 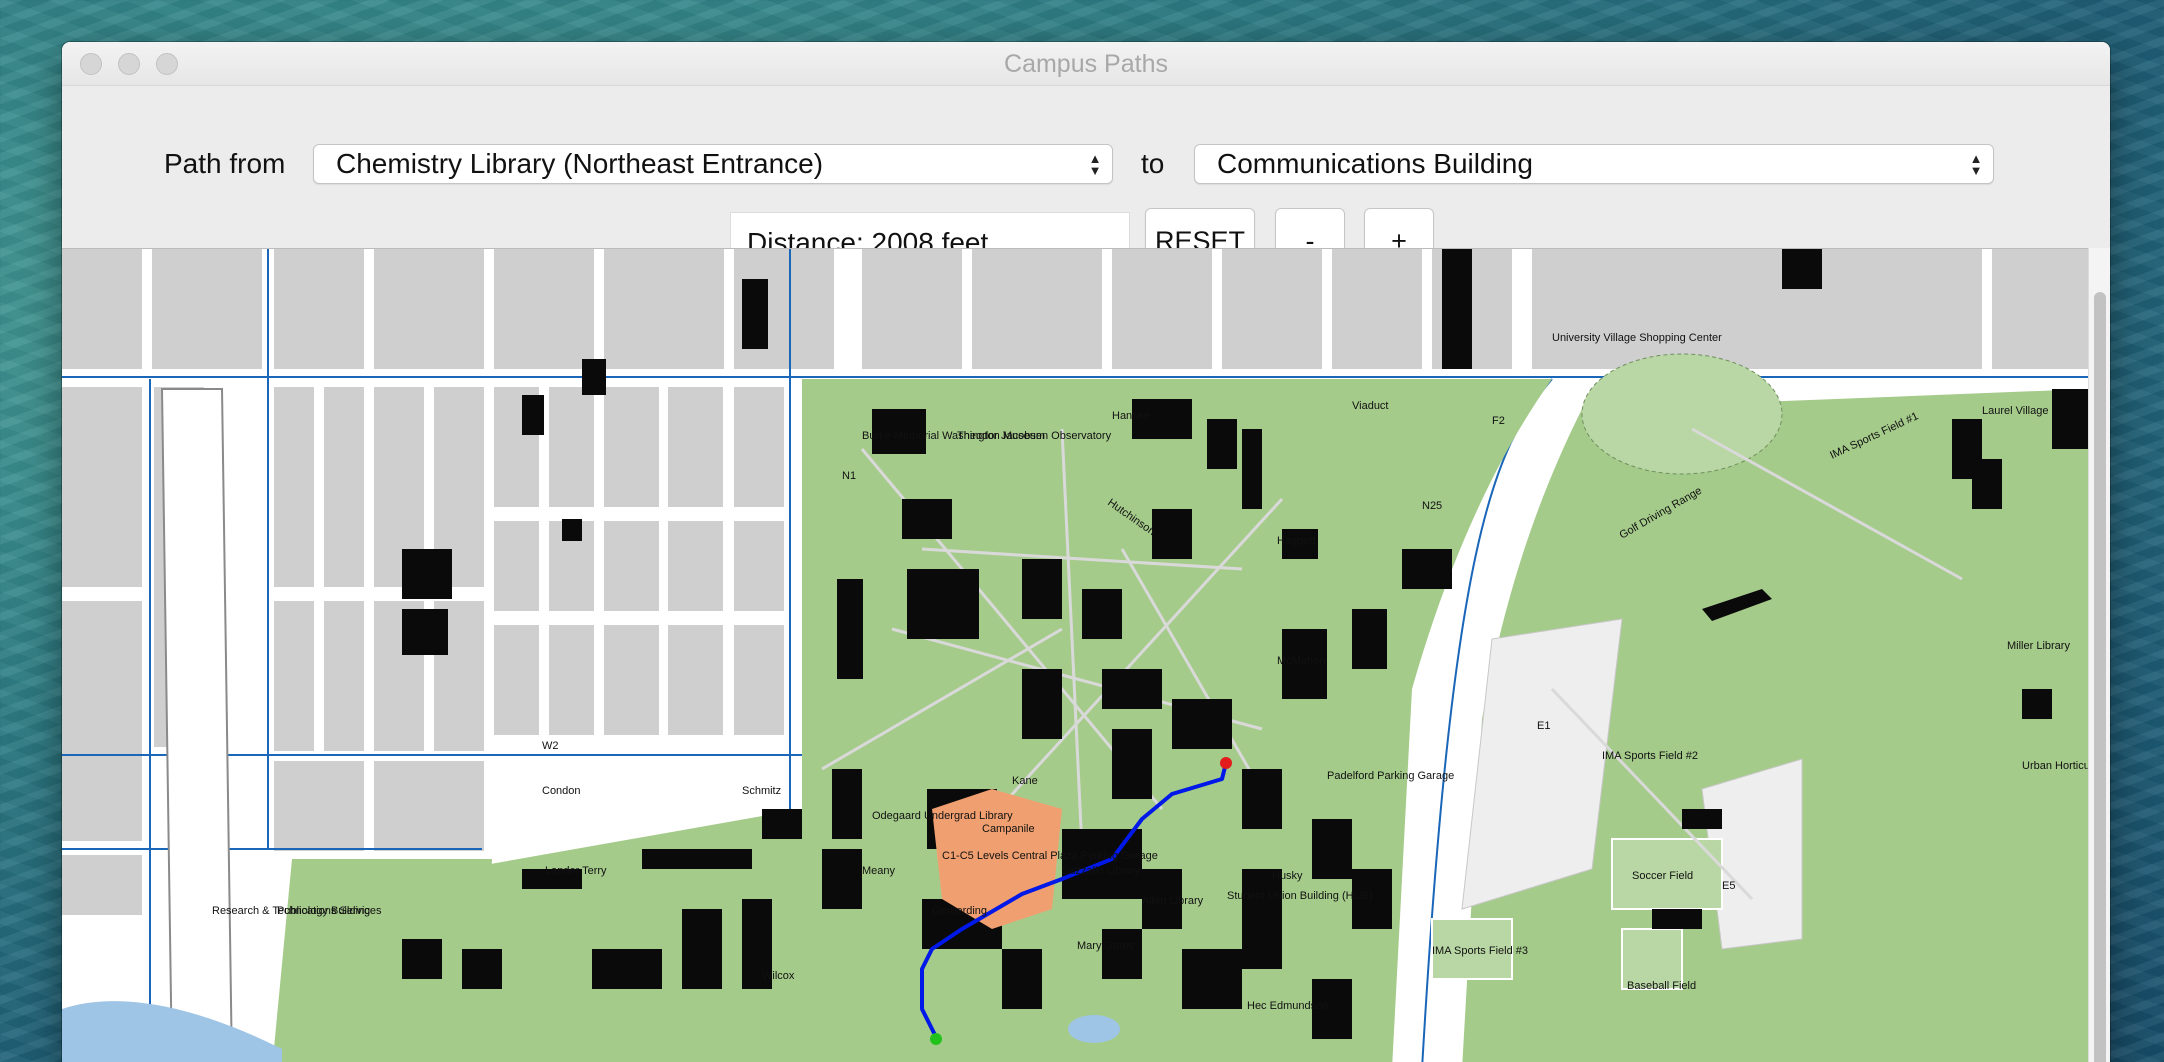 I want to click on to-building-value: Communications Building, so click(x=1375, y=163).